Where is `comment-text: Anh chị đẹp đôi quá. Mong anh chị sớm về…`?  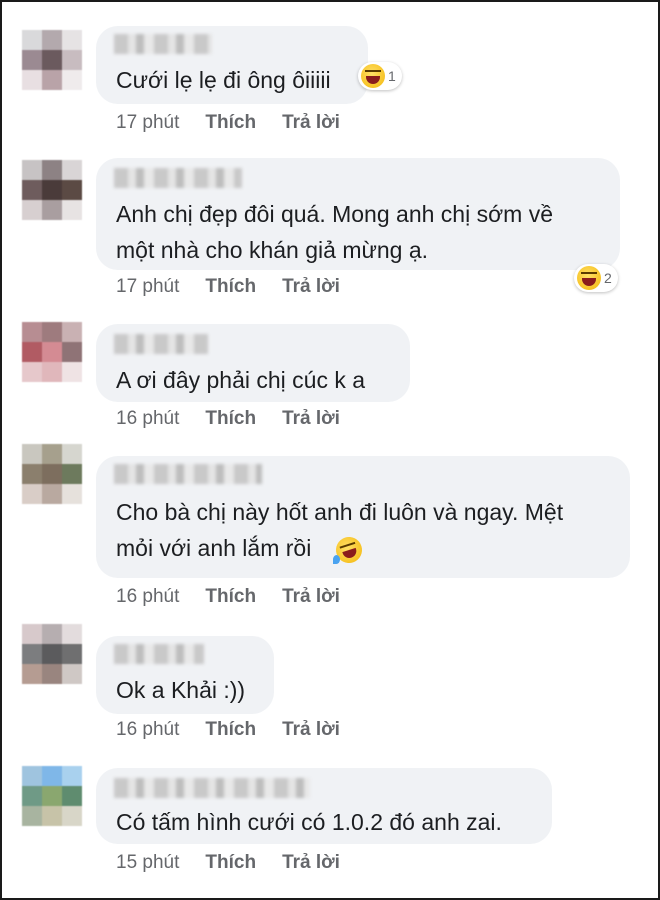 comment-text: Anh chị đẹp đôi quá. Mong anh chị sớm về… is located at coordinates (335, 232).